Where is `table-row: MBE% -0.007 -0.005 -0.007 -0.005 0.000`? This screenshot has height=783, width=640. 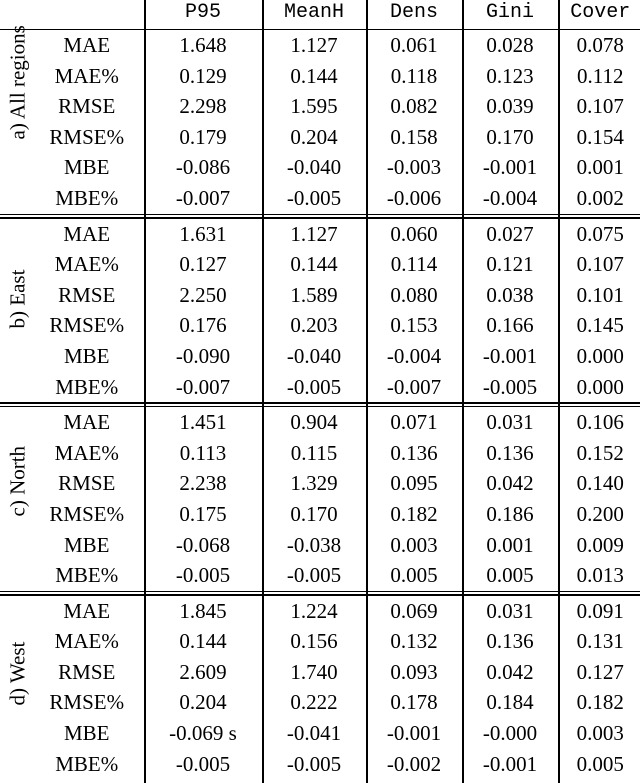
table-row: MBE% -0.007 -0.005 -0.007 -0.005 0.000 is located at coordinates (320, 387).